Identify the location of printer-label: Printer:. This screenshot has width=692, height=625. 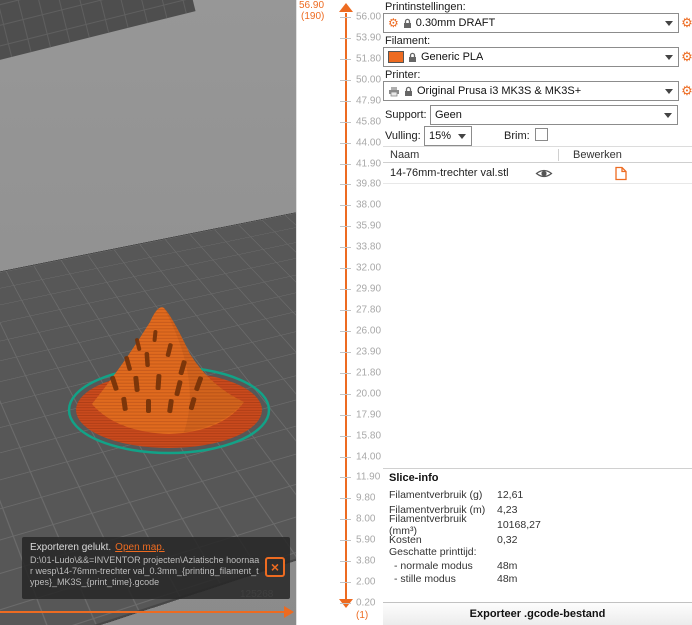
(403, 75).